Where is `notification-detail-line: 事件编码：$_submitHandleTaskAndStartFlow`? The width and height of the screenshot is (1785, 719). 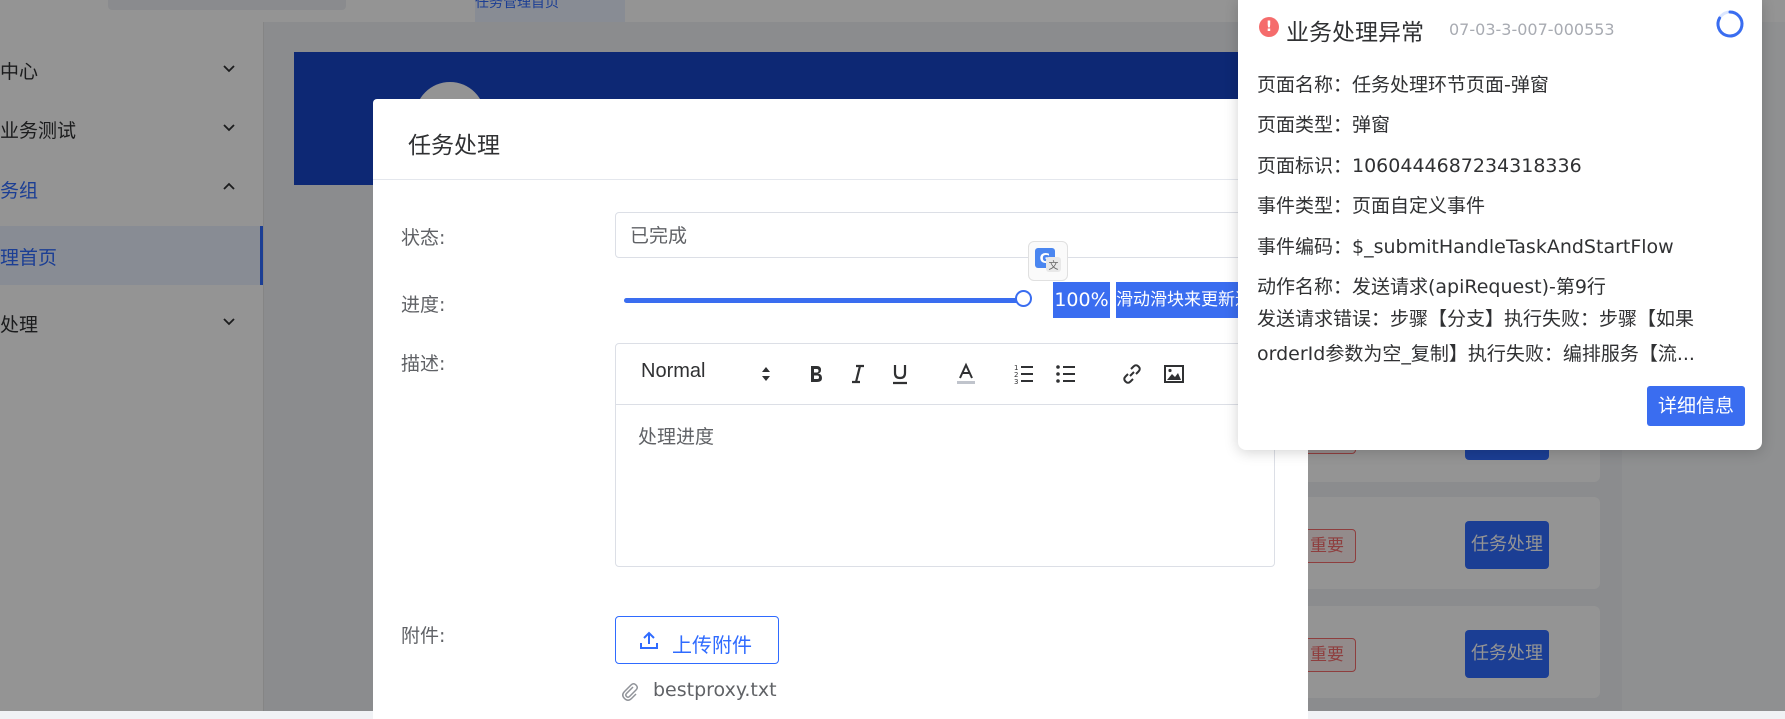 notification-detail-line: 事件编码：$_submitHandleTaskAndStartFlow is located at coordinates (1465, 247).